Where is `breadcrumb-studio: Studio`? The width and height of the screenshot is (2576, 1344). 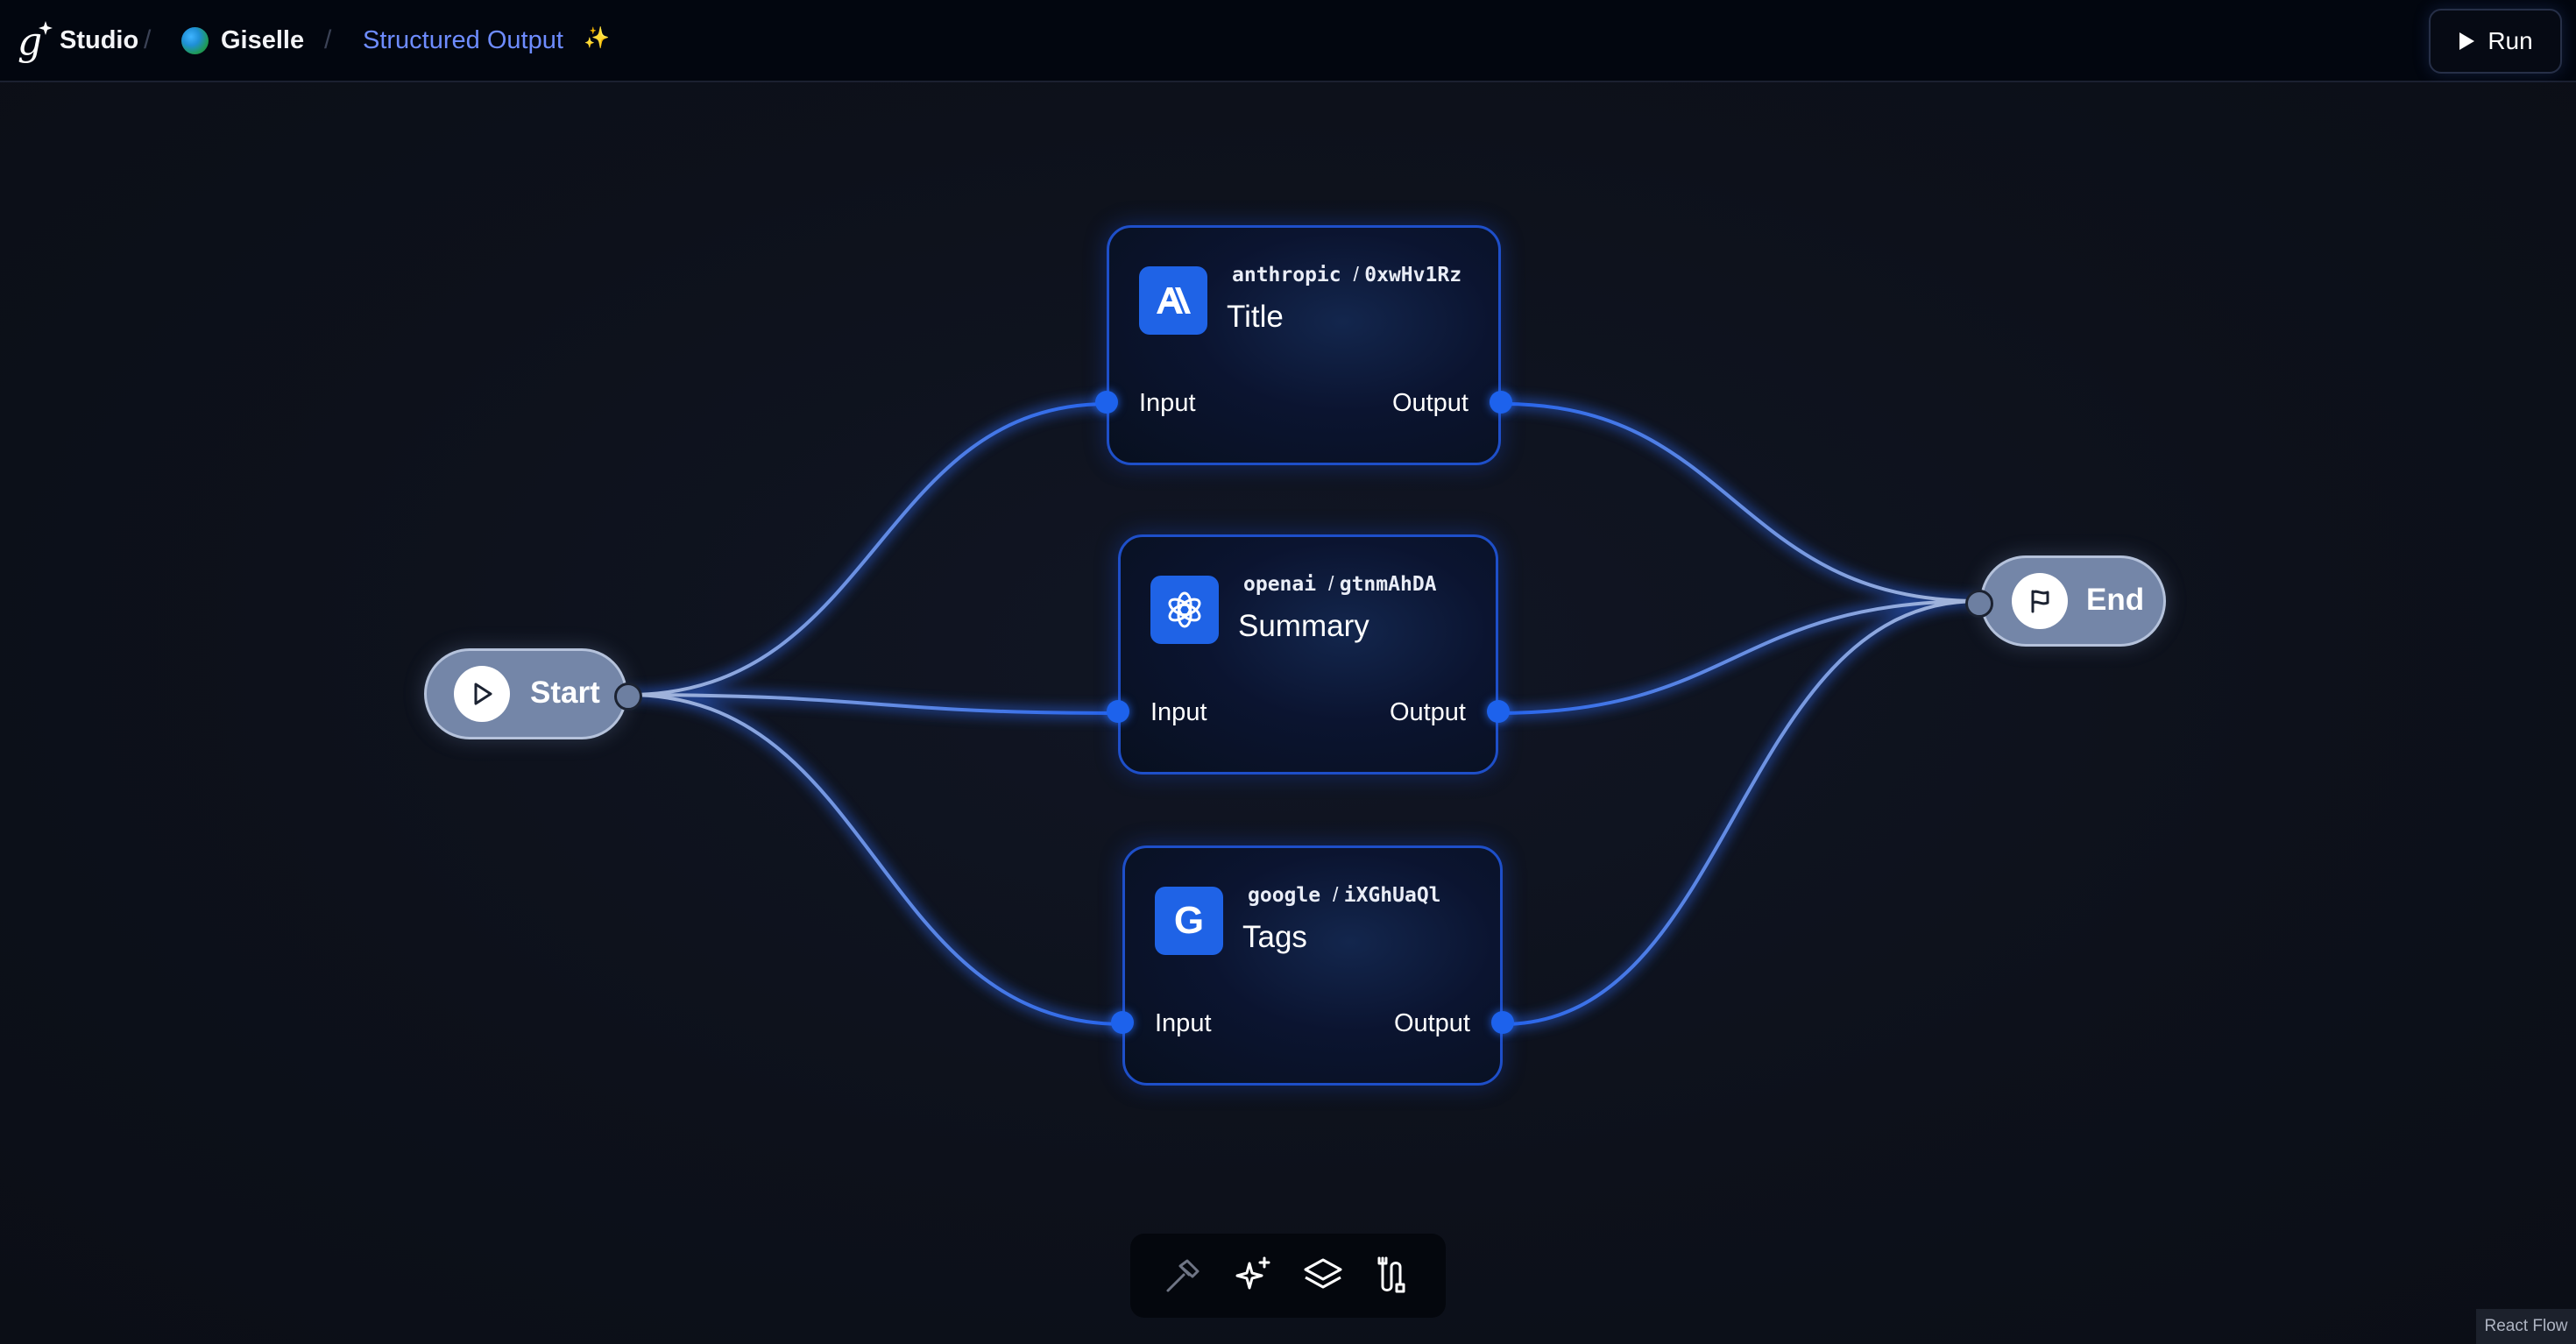
breadcrumb-studio: Studio is located at coordinates (99, 40).